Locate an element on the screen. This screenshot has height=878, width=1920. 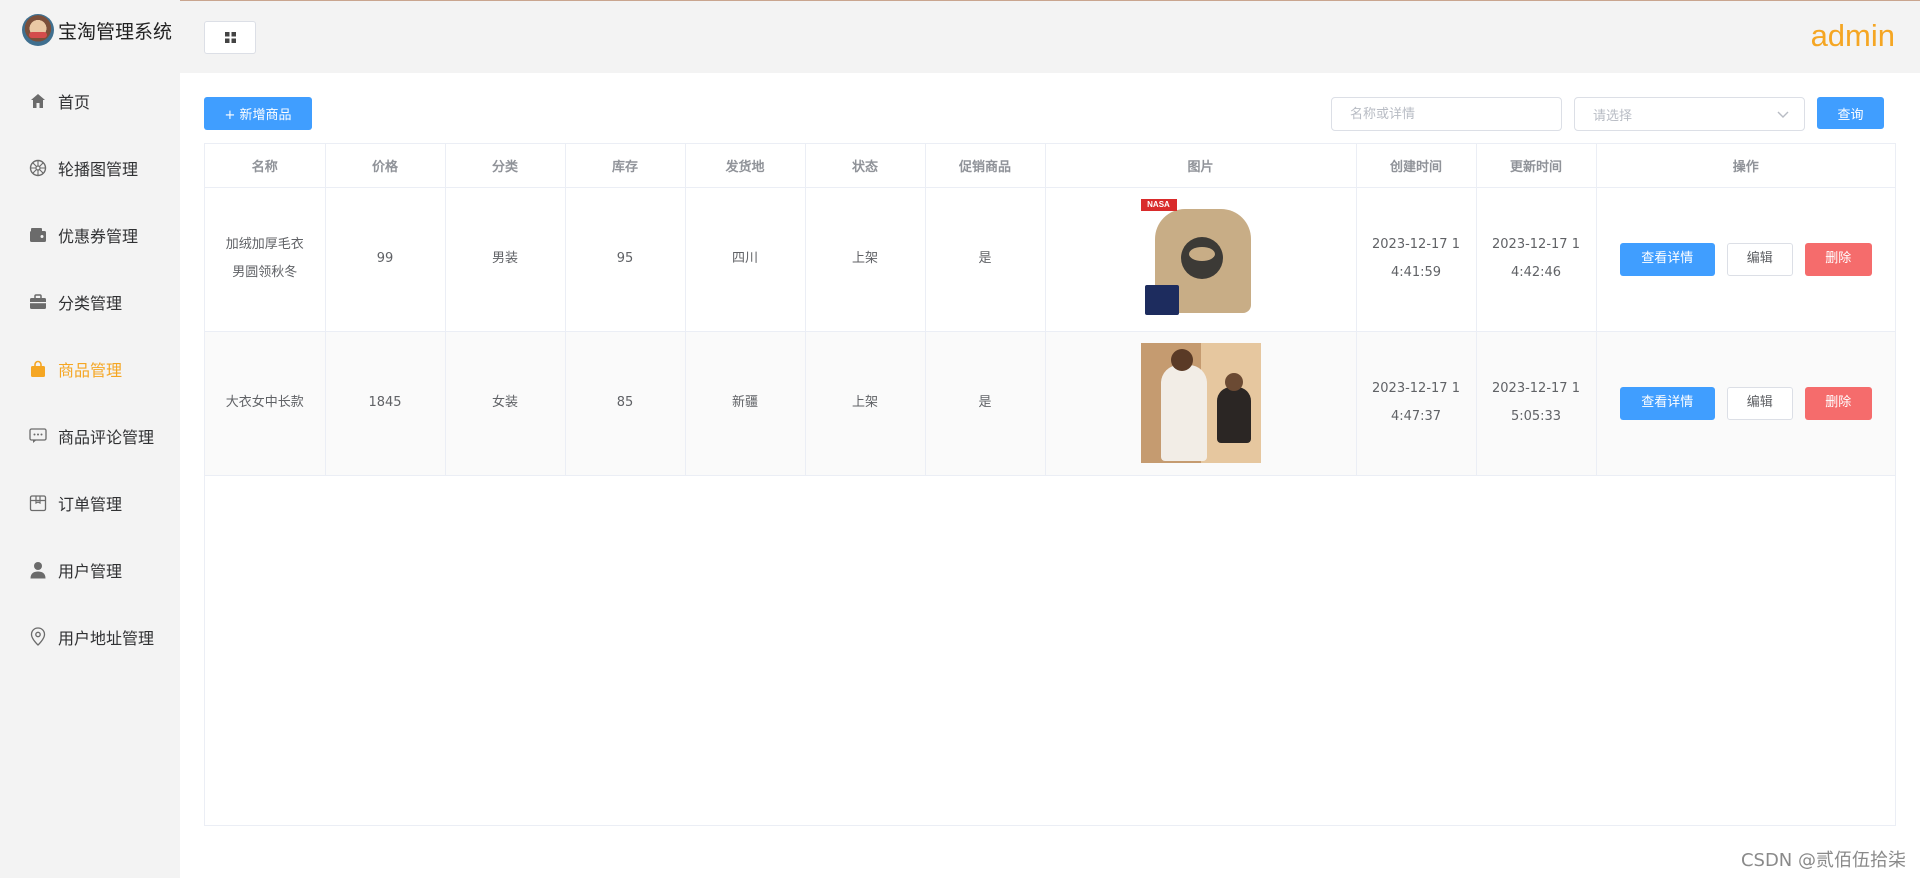
sidebar-item-label: 商品评论管理 is located at coordinates (106, 437).